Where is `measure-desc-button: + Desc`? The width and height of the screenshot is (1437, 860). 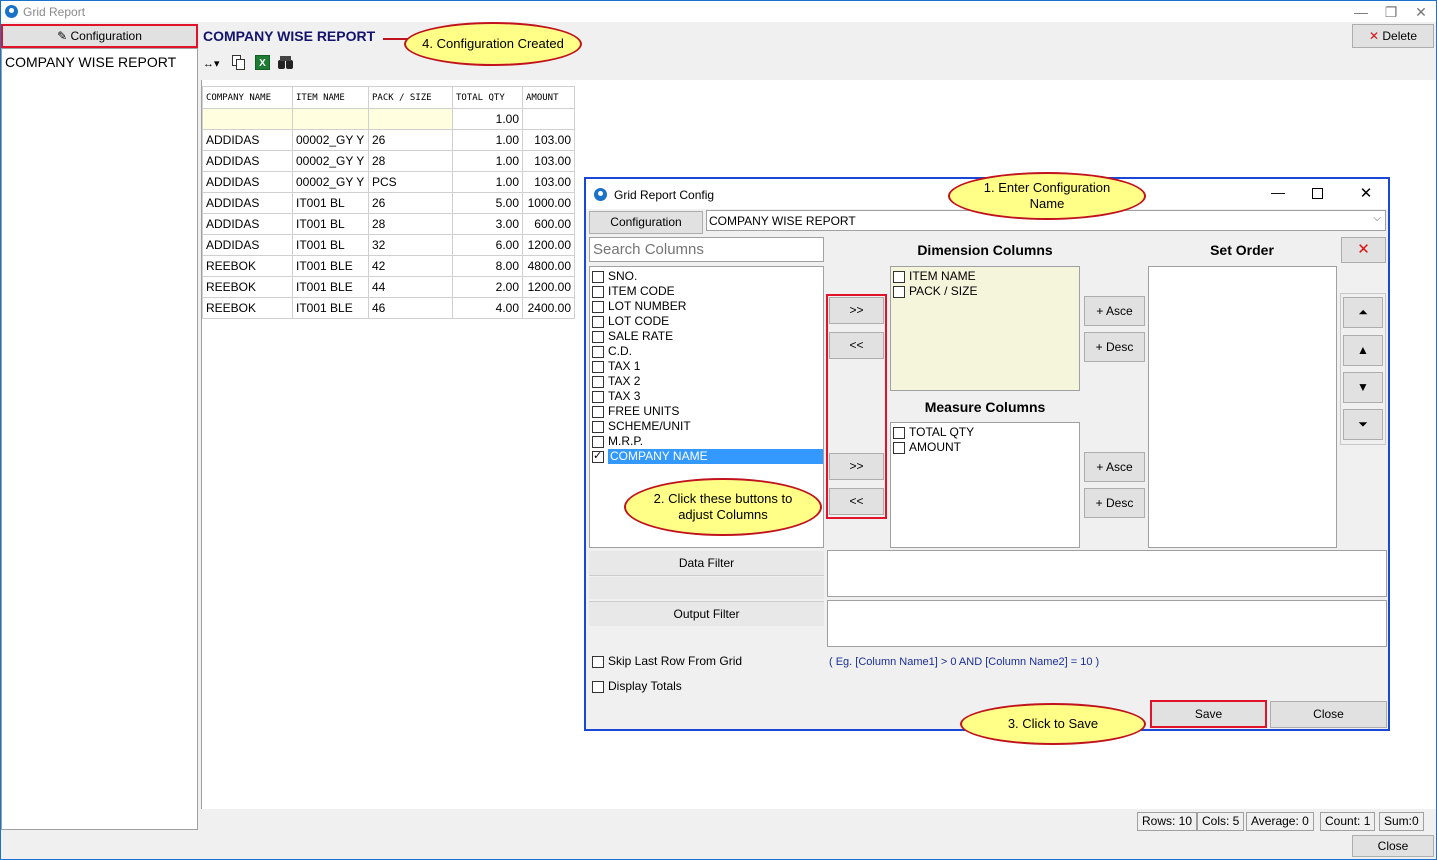
measure-desc-button: + Desc is located at coordinates (1114, 503).